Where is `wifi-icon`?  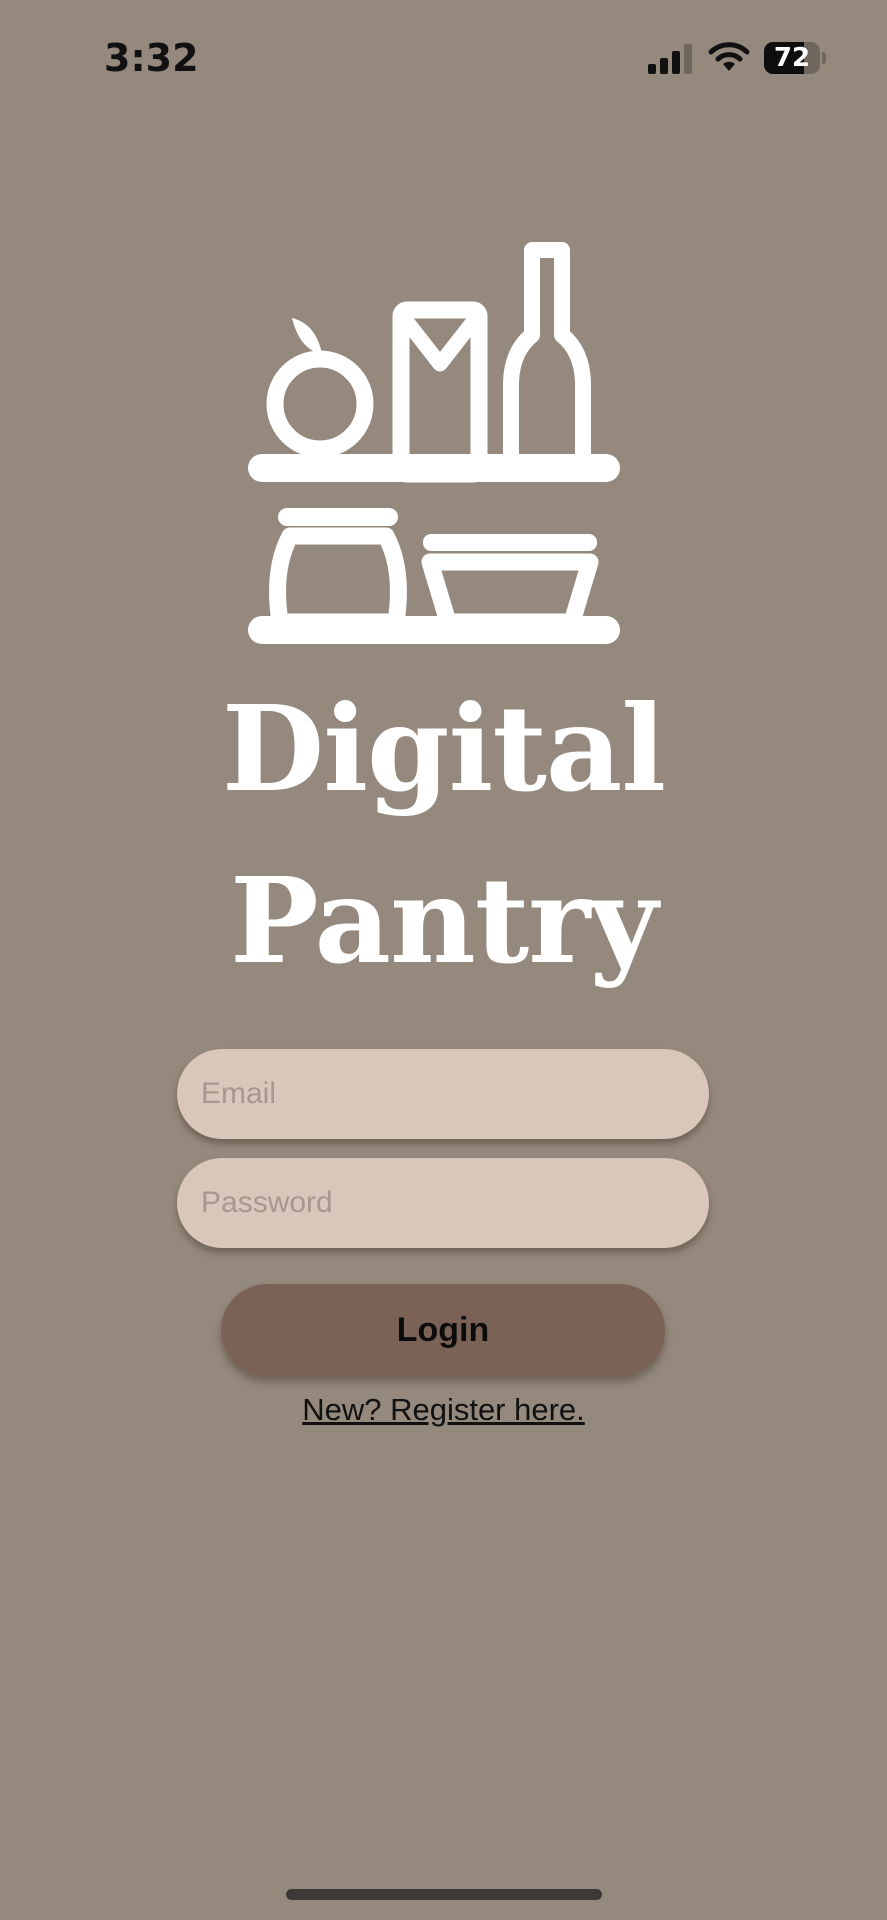
wifi-icon is located at coordinates (729, 56).